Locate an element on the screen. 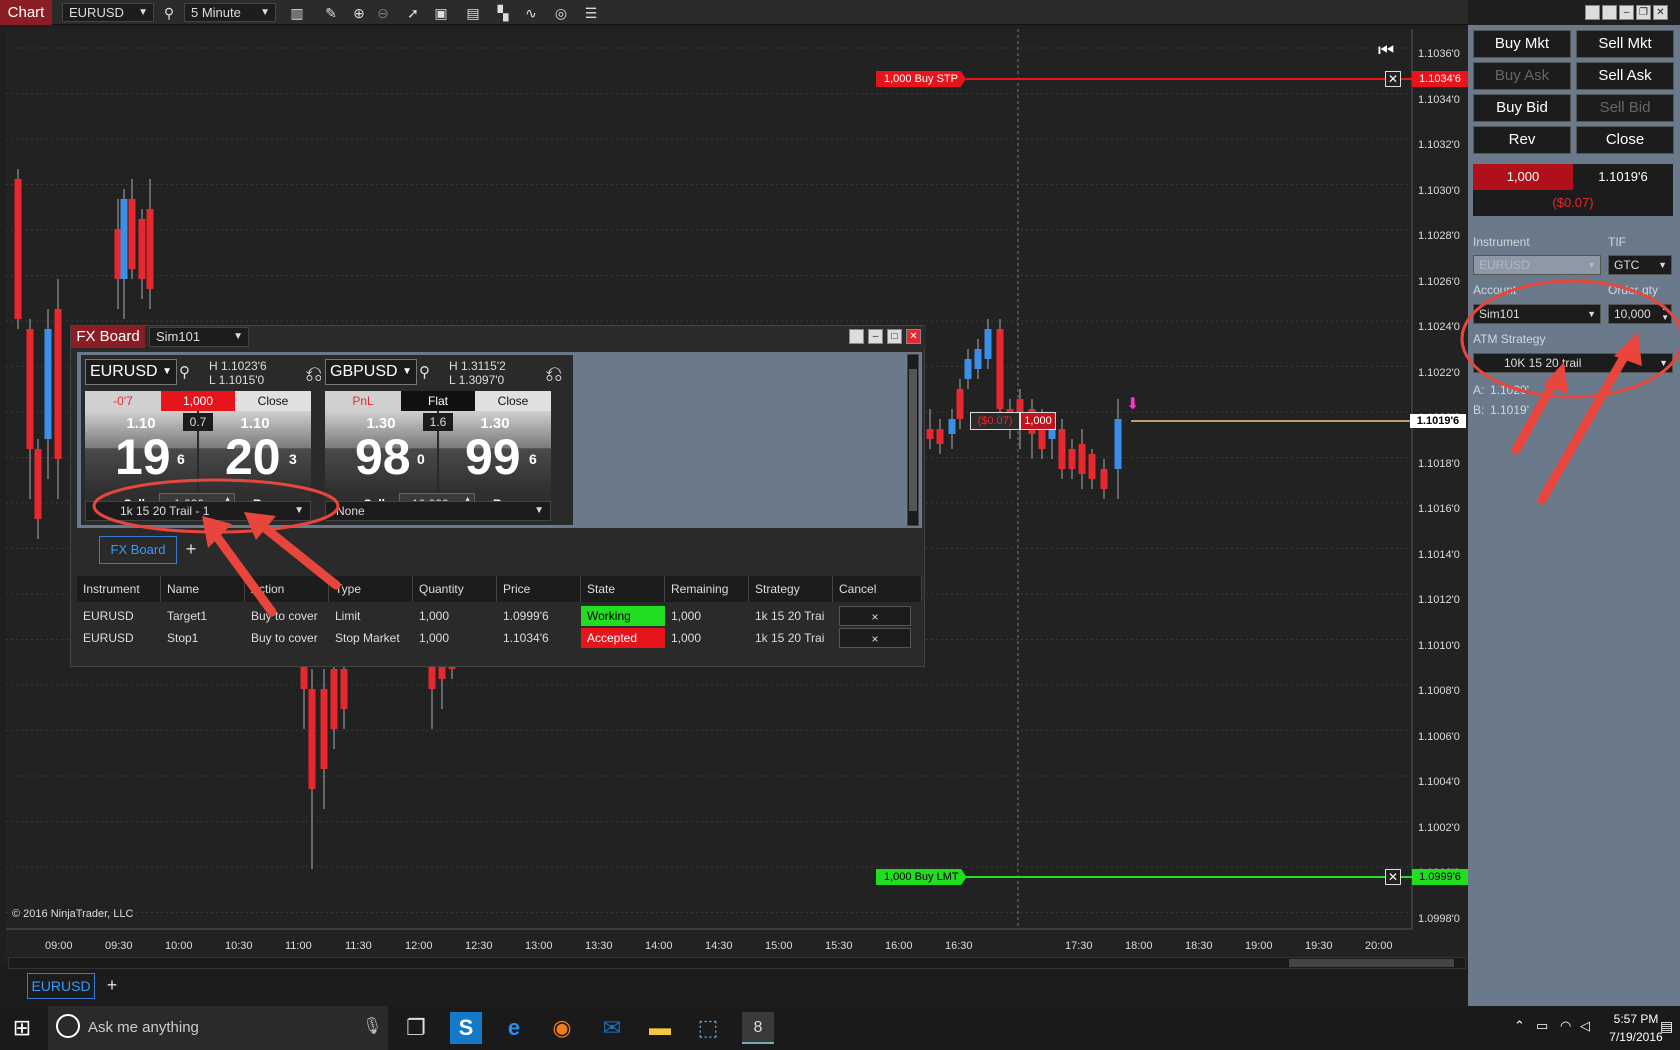  skip-to-end-icon: ⏮ is located at coordinates (1386, 51).